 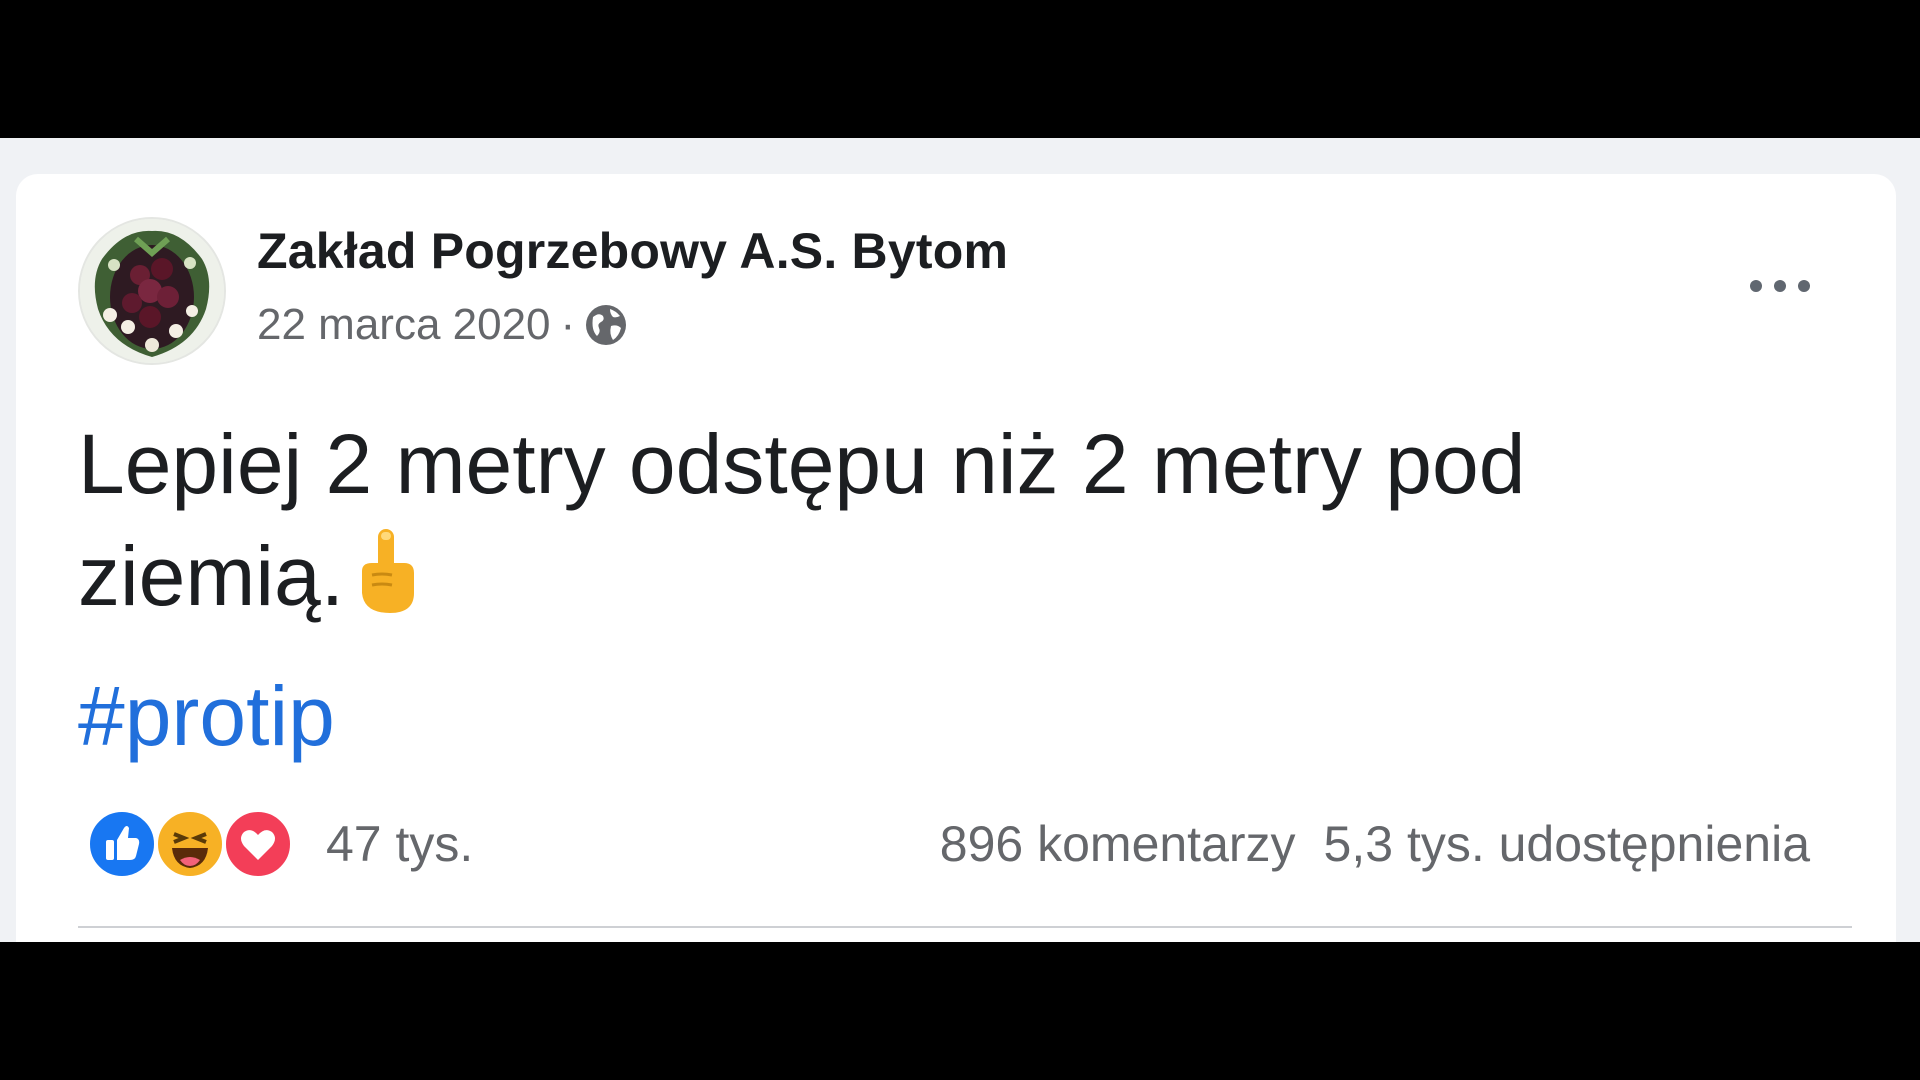 I want to click on more-options-button, so click(x=1780, y=286).